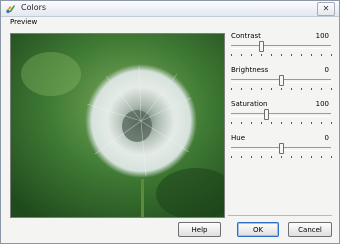 The height and width of the screenshot is (244, 340). I want to click on close-button: ✕, so click(326, 9).